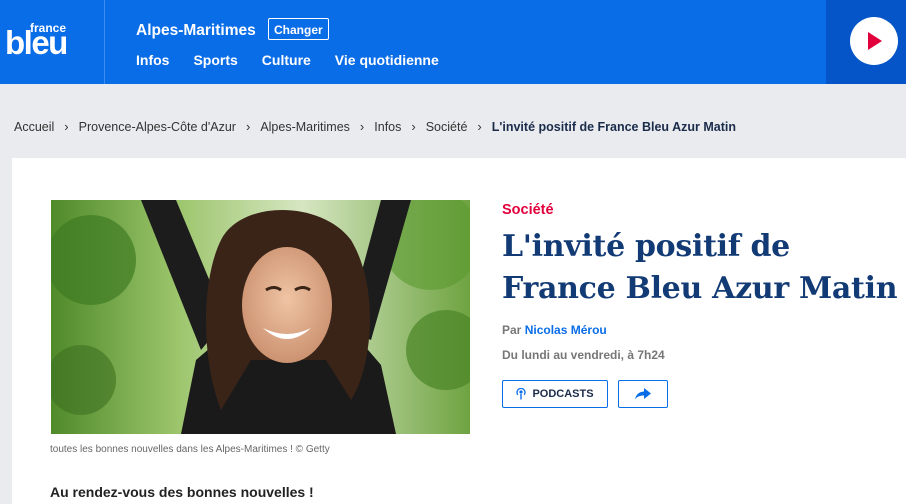  I want to click on broadcast-schedule: Du lundi au vendredi, à 7h24, so click(583, 355).